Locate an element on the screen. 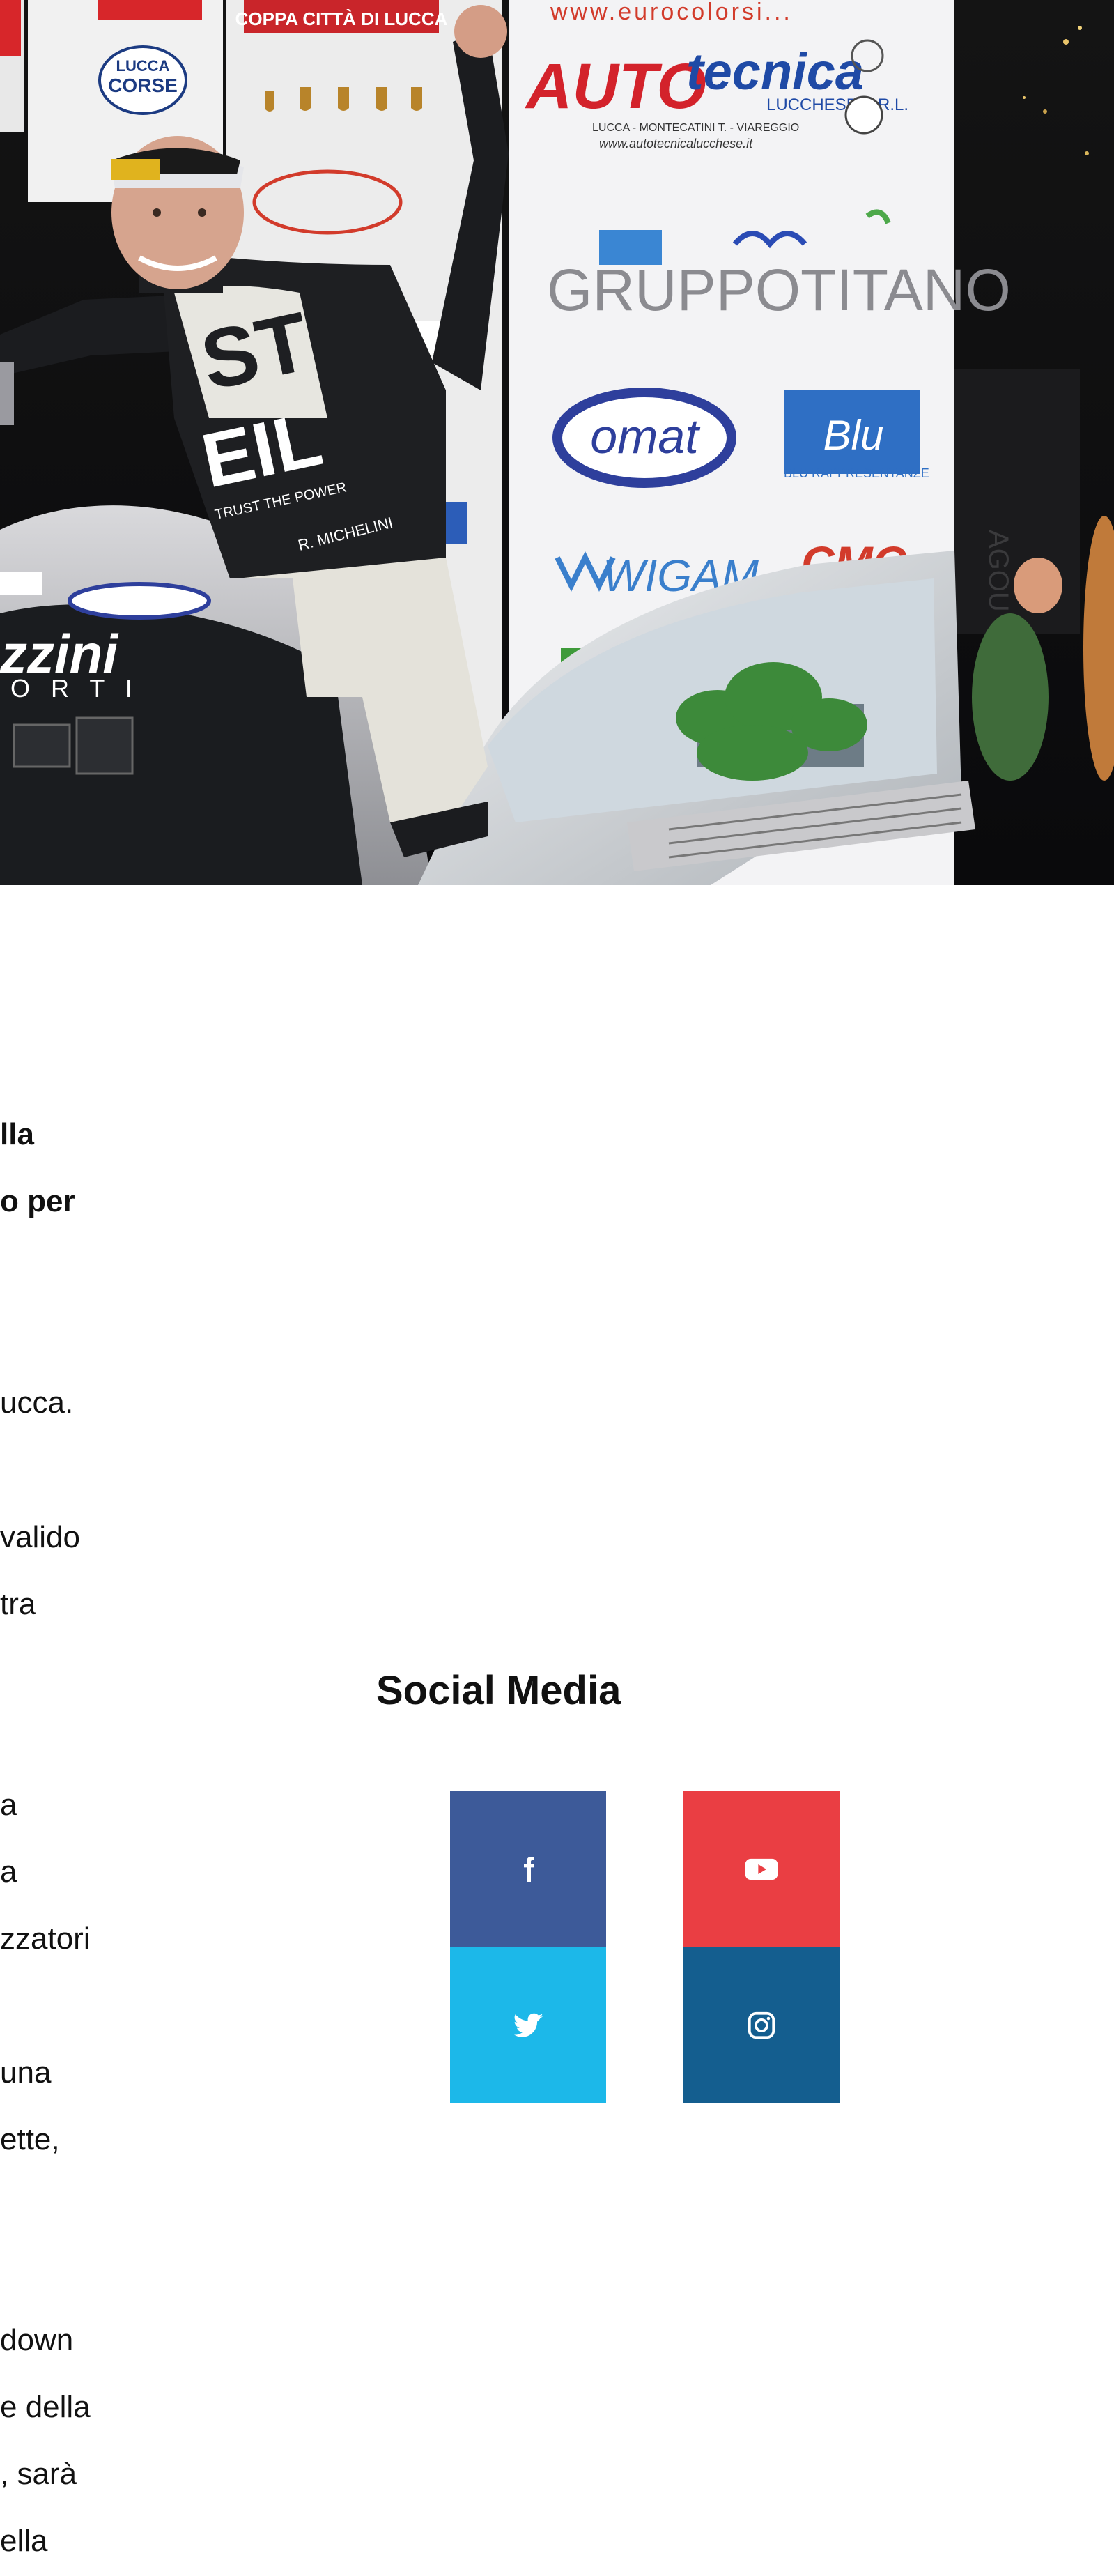 The image size is (1114, 2576). twitter-icon is located at coordinates (528, 2025).